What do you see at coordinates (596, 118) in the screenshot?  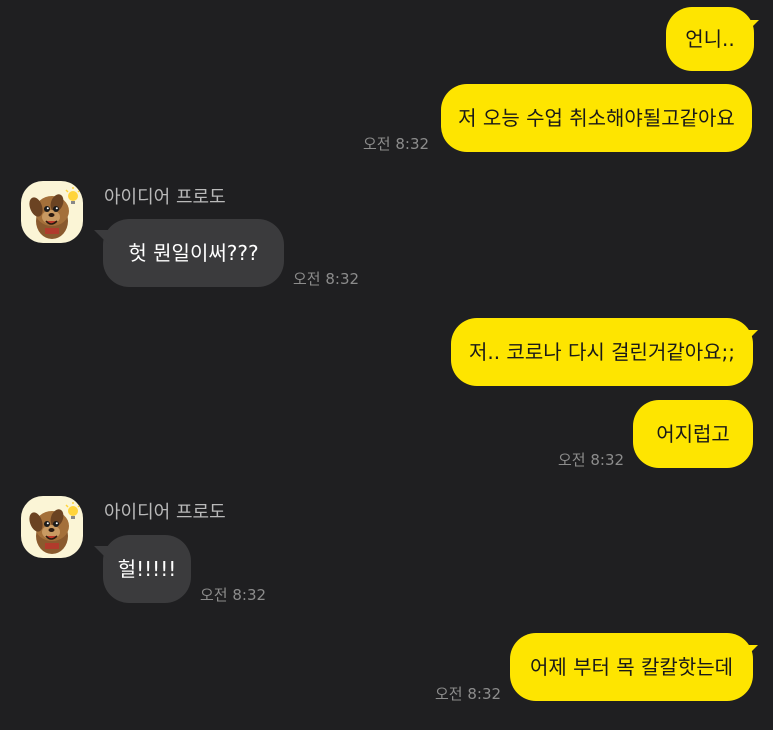 I see `message-bubble-outgoing: 저 오능 수업 취소해야될고같아요` at bounding box center [596, 118].